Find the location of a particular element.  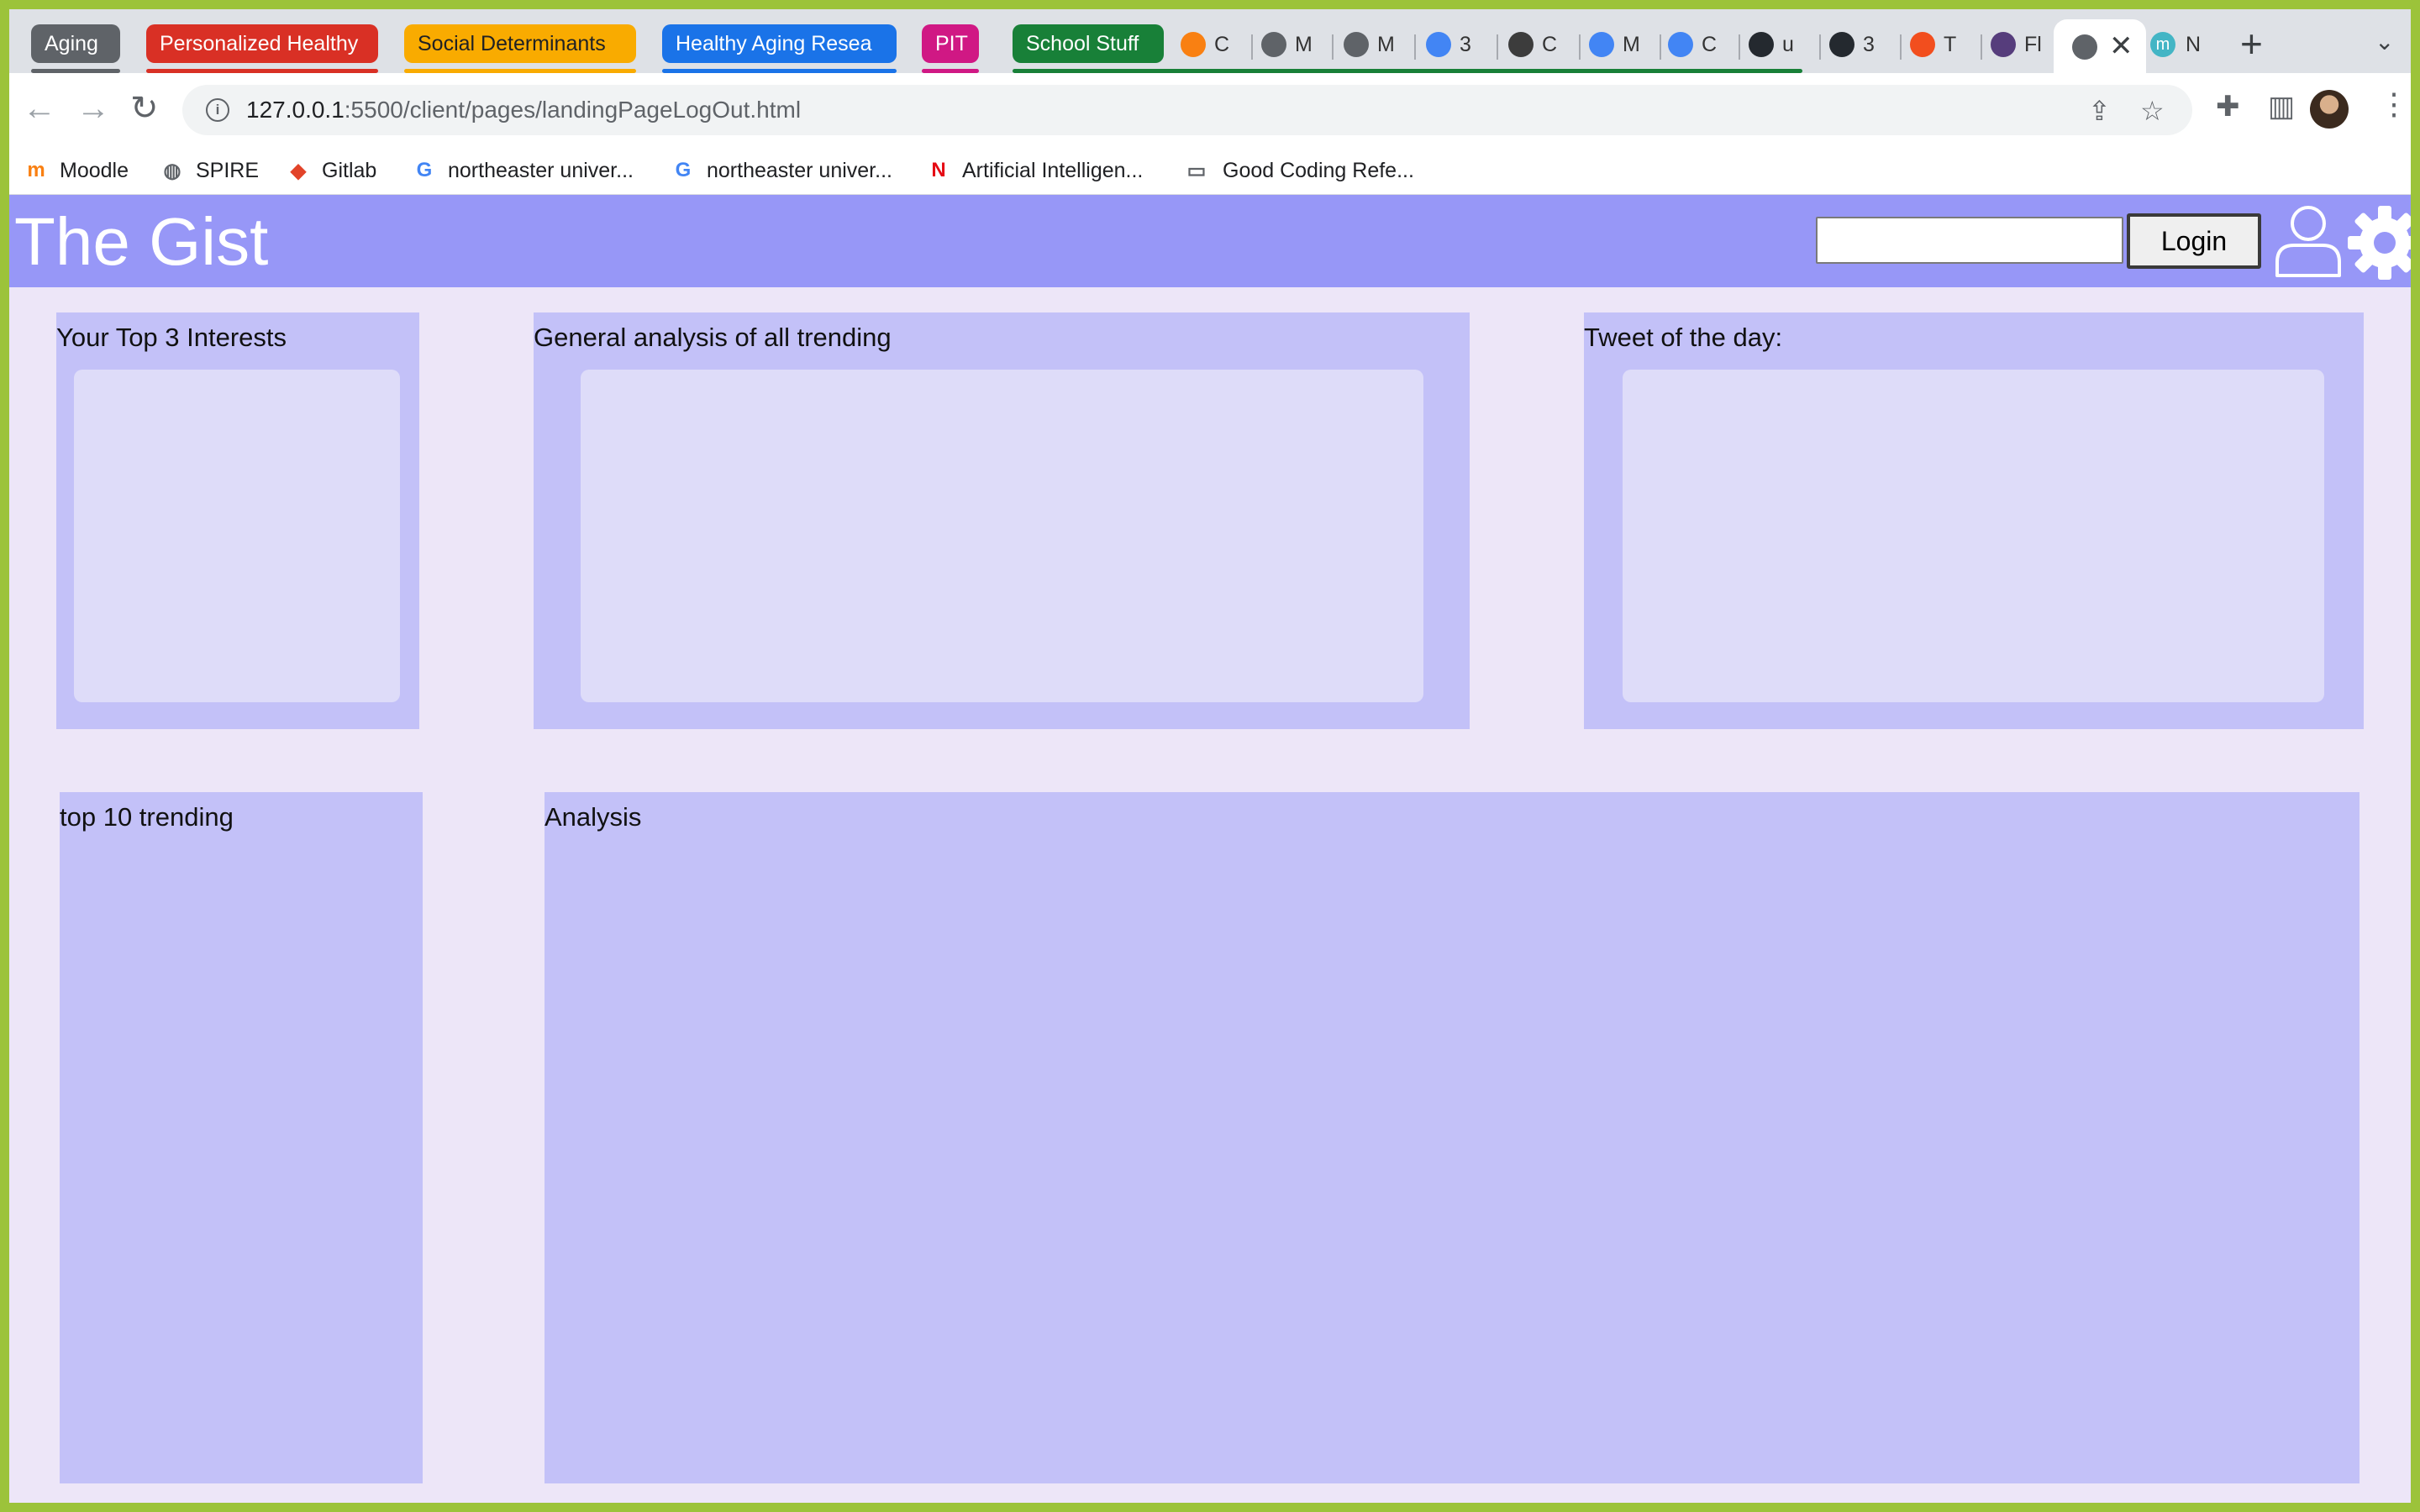

tab-group-pit: PIT is located at coordinates (951, 43).